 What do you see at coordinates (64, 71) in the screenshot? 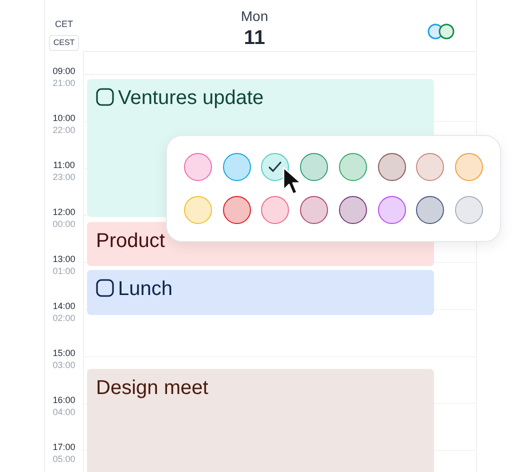
I see `hour-label: 09:00` at bounding box center [64, 71].